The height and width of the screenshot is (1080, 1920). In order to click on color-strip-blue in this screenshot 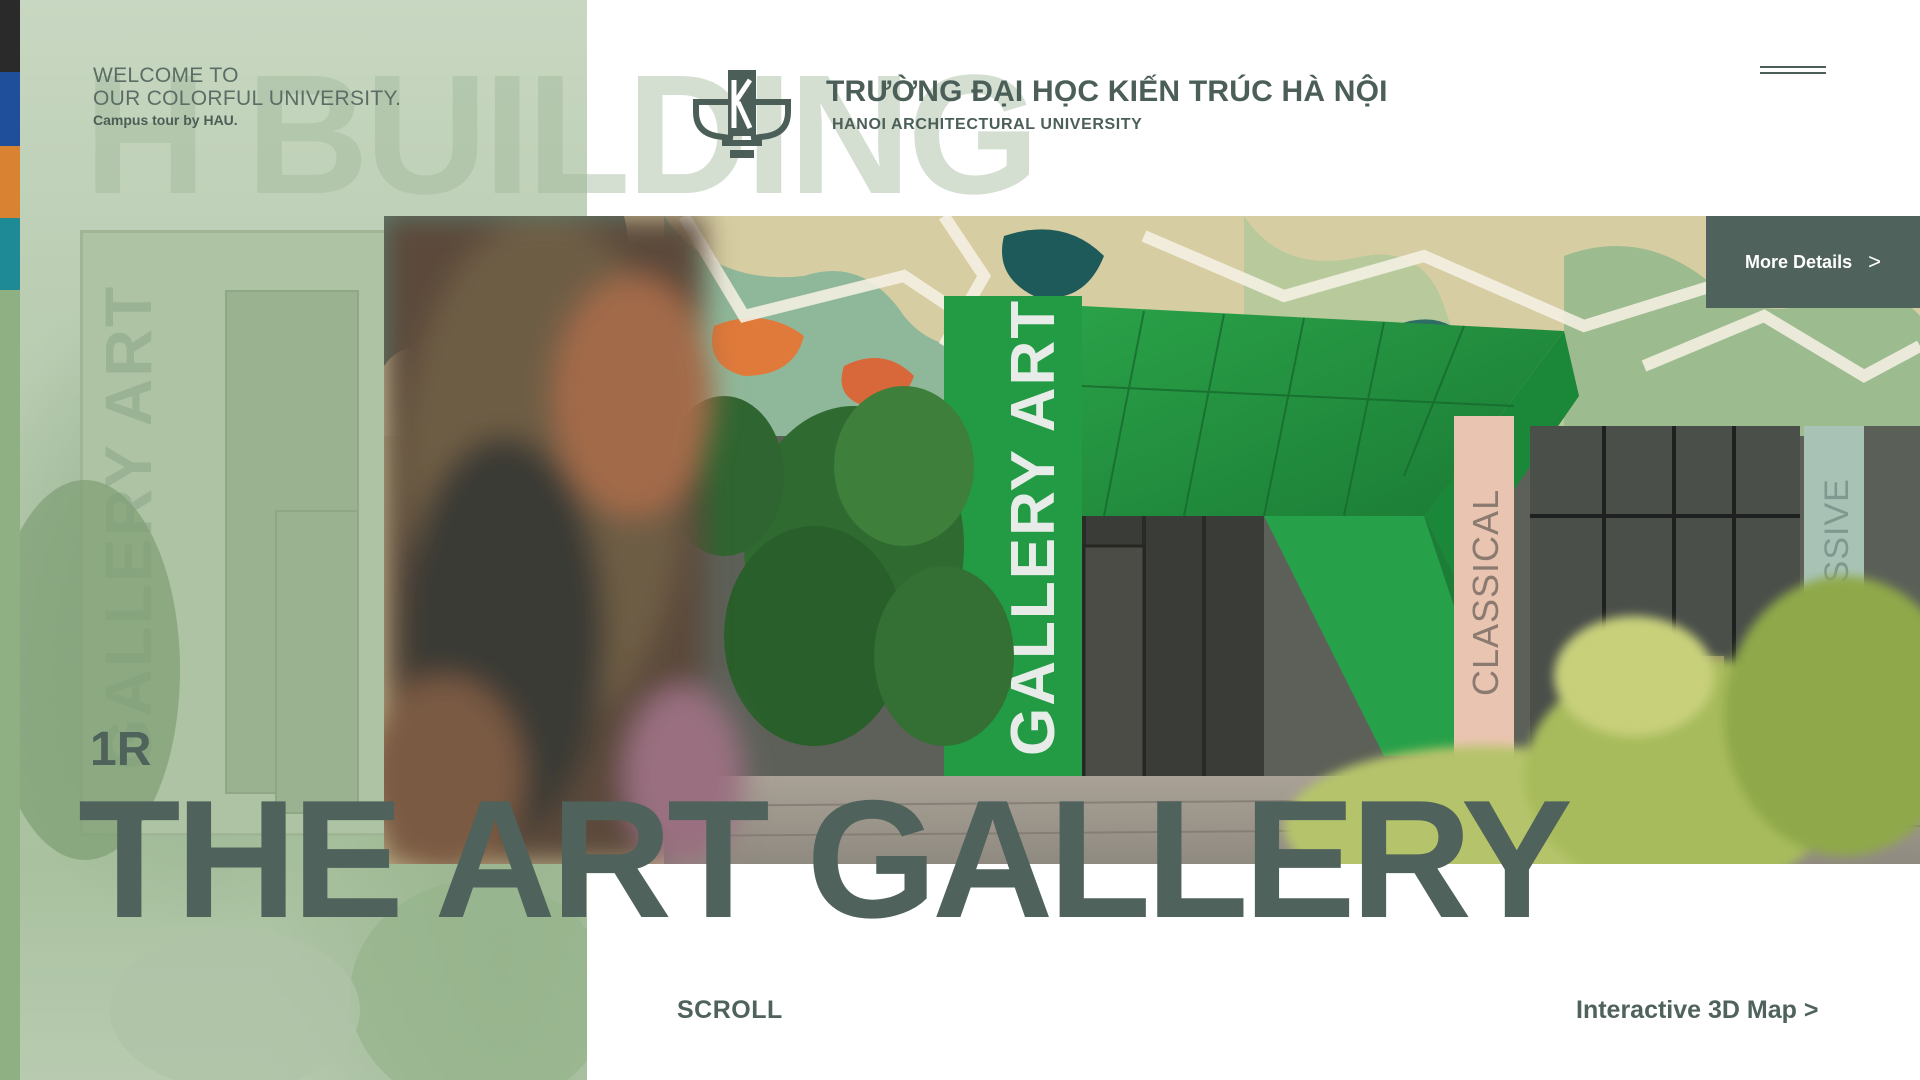, I will do `click(10, 109)`.